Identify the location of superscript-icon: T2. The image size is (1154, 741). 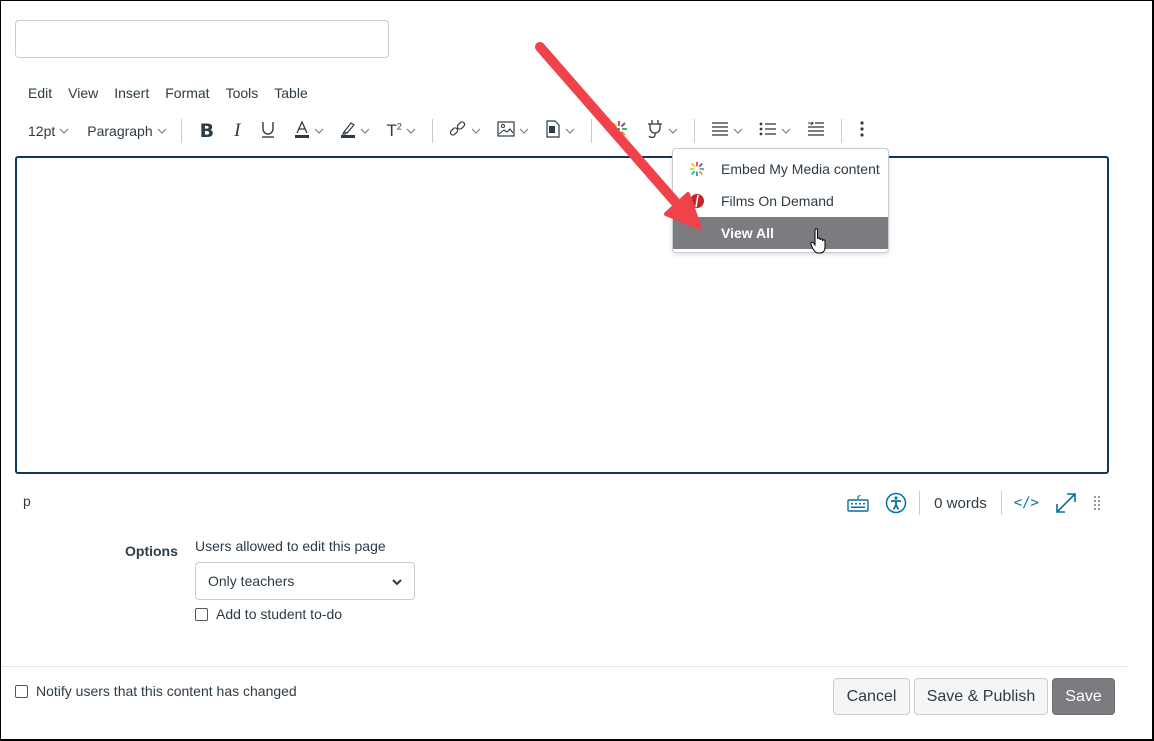
(394, 130).